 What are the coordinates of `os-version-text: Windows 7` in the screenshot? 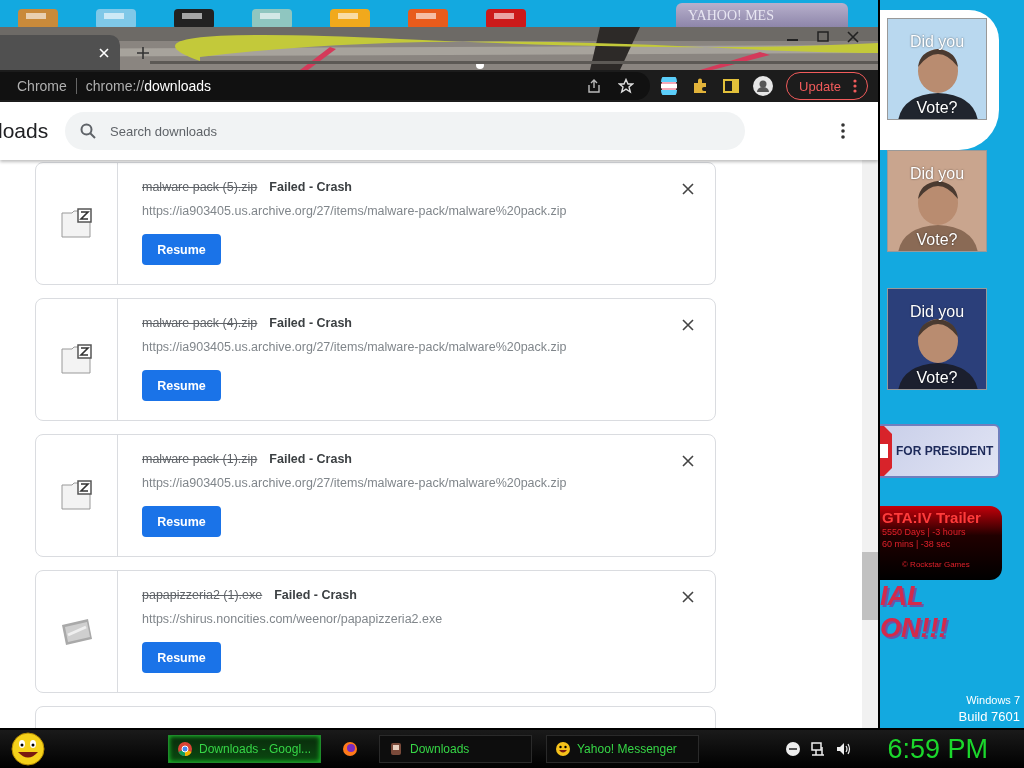 It's located at (992, 700).